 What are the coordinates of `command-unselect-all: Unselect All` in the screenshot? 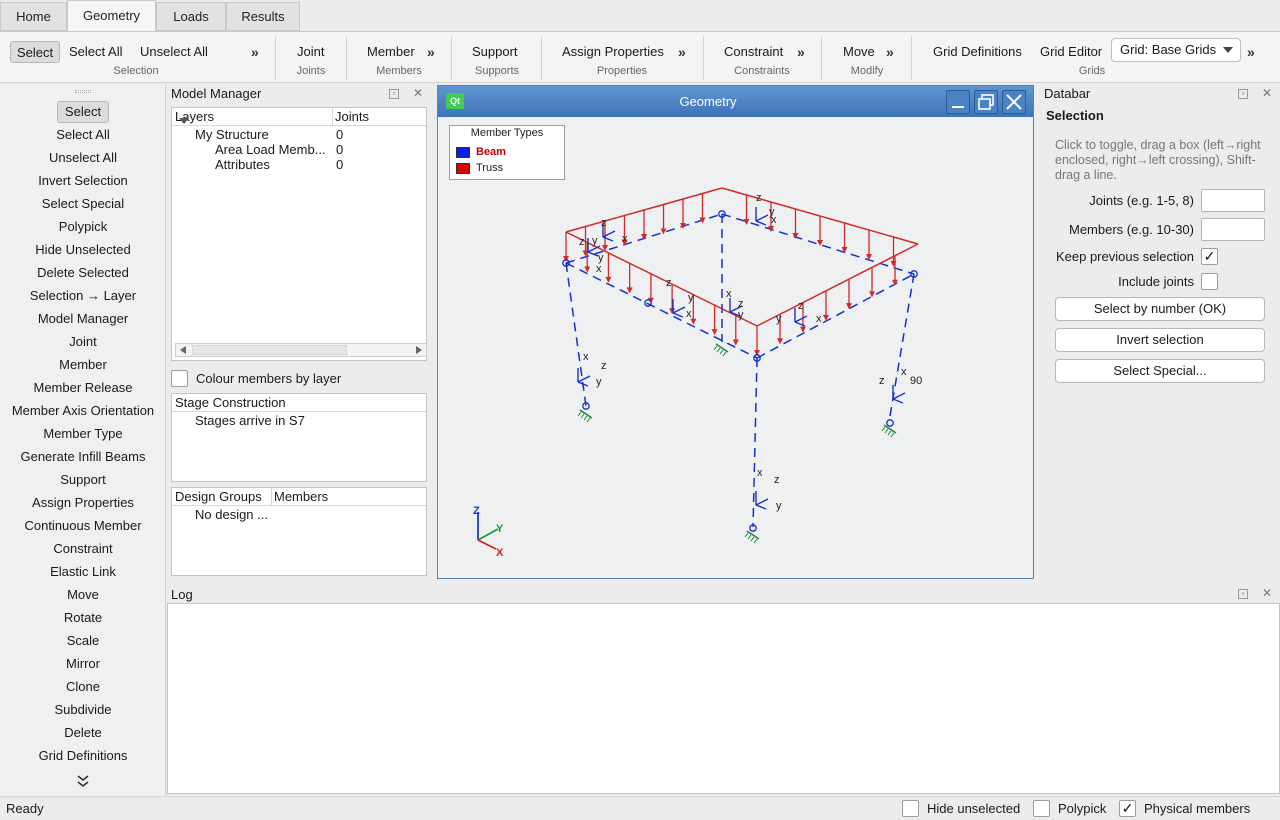 It's located at (83, 158).